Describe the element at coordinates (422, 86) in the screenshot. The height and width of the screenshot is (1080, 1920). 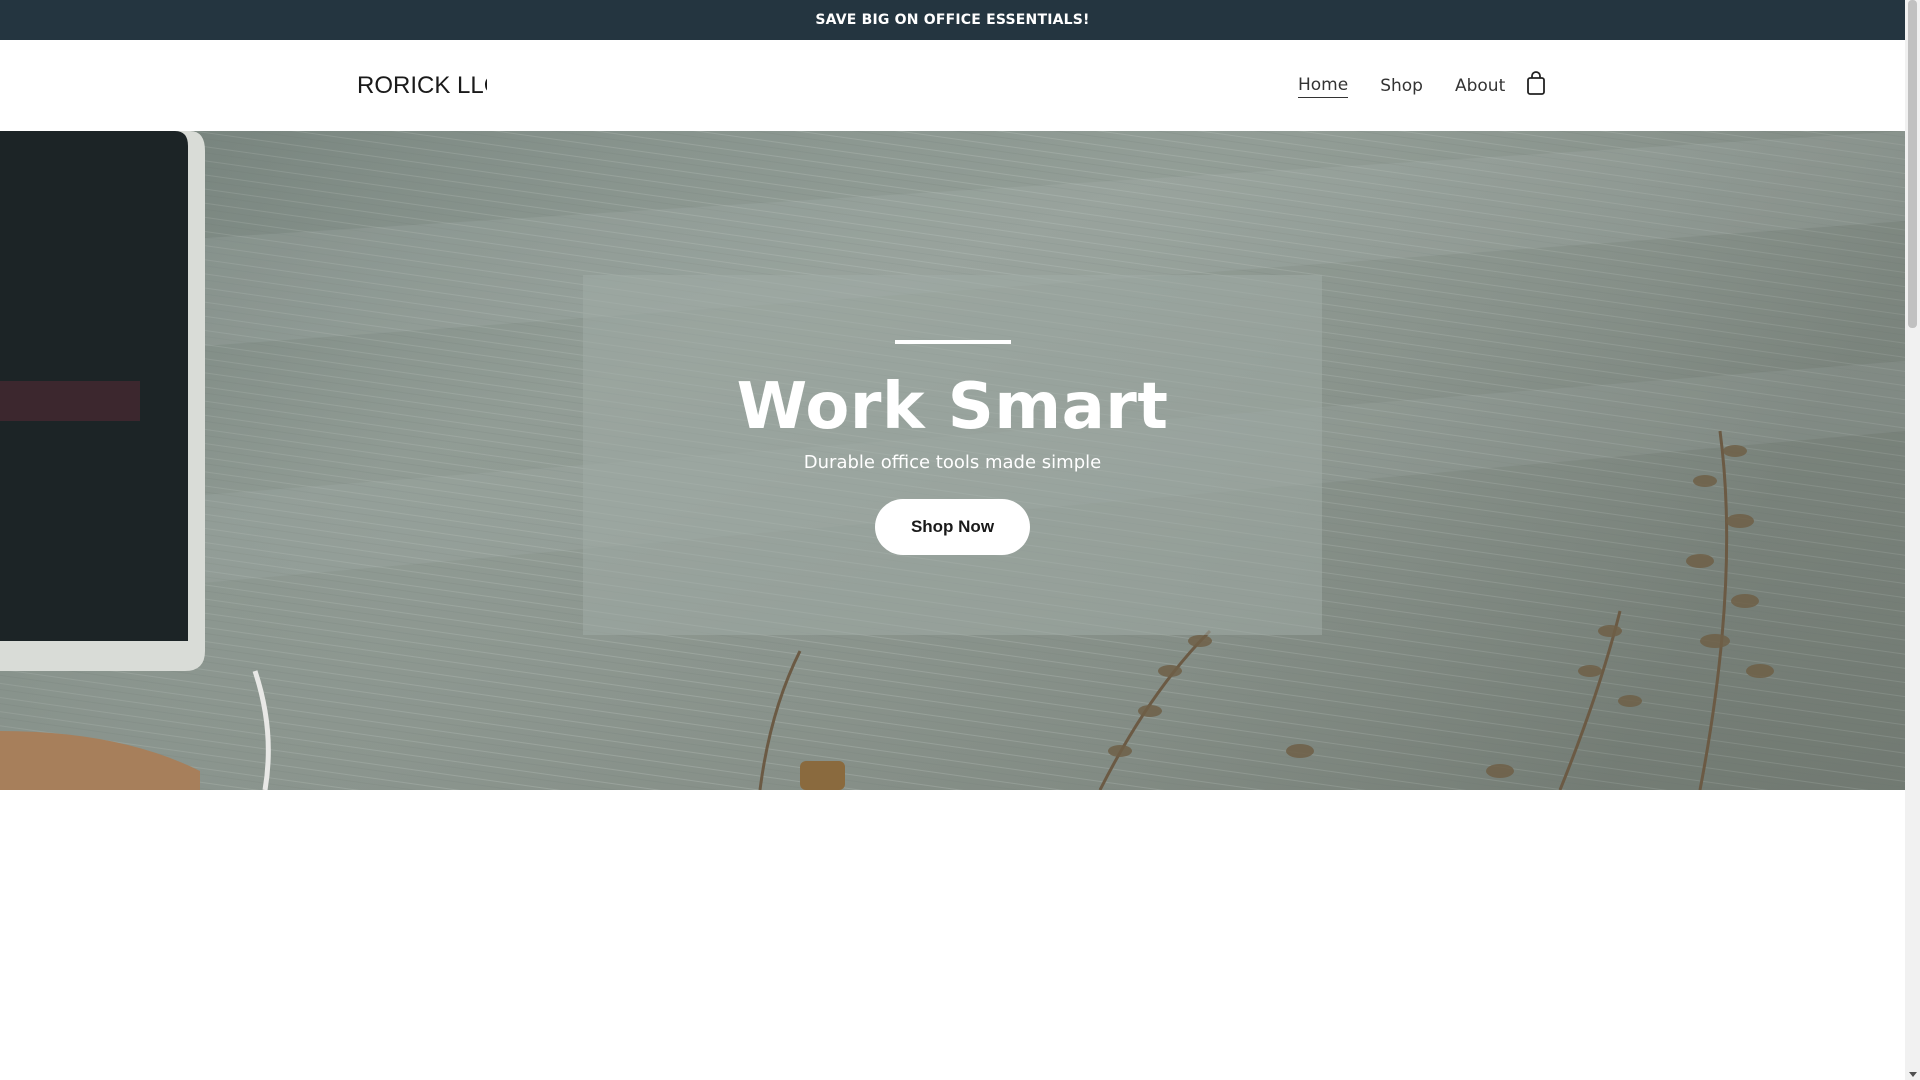
I see `site-logo: RORICK LLC` at that location.